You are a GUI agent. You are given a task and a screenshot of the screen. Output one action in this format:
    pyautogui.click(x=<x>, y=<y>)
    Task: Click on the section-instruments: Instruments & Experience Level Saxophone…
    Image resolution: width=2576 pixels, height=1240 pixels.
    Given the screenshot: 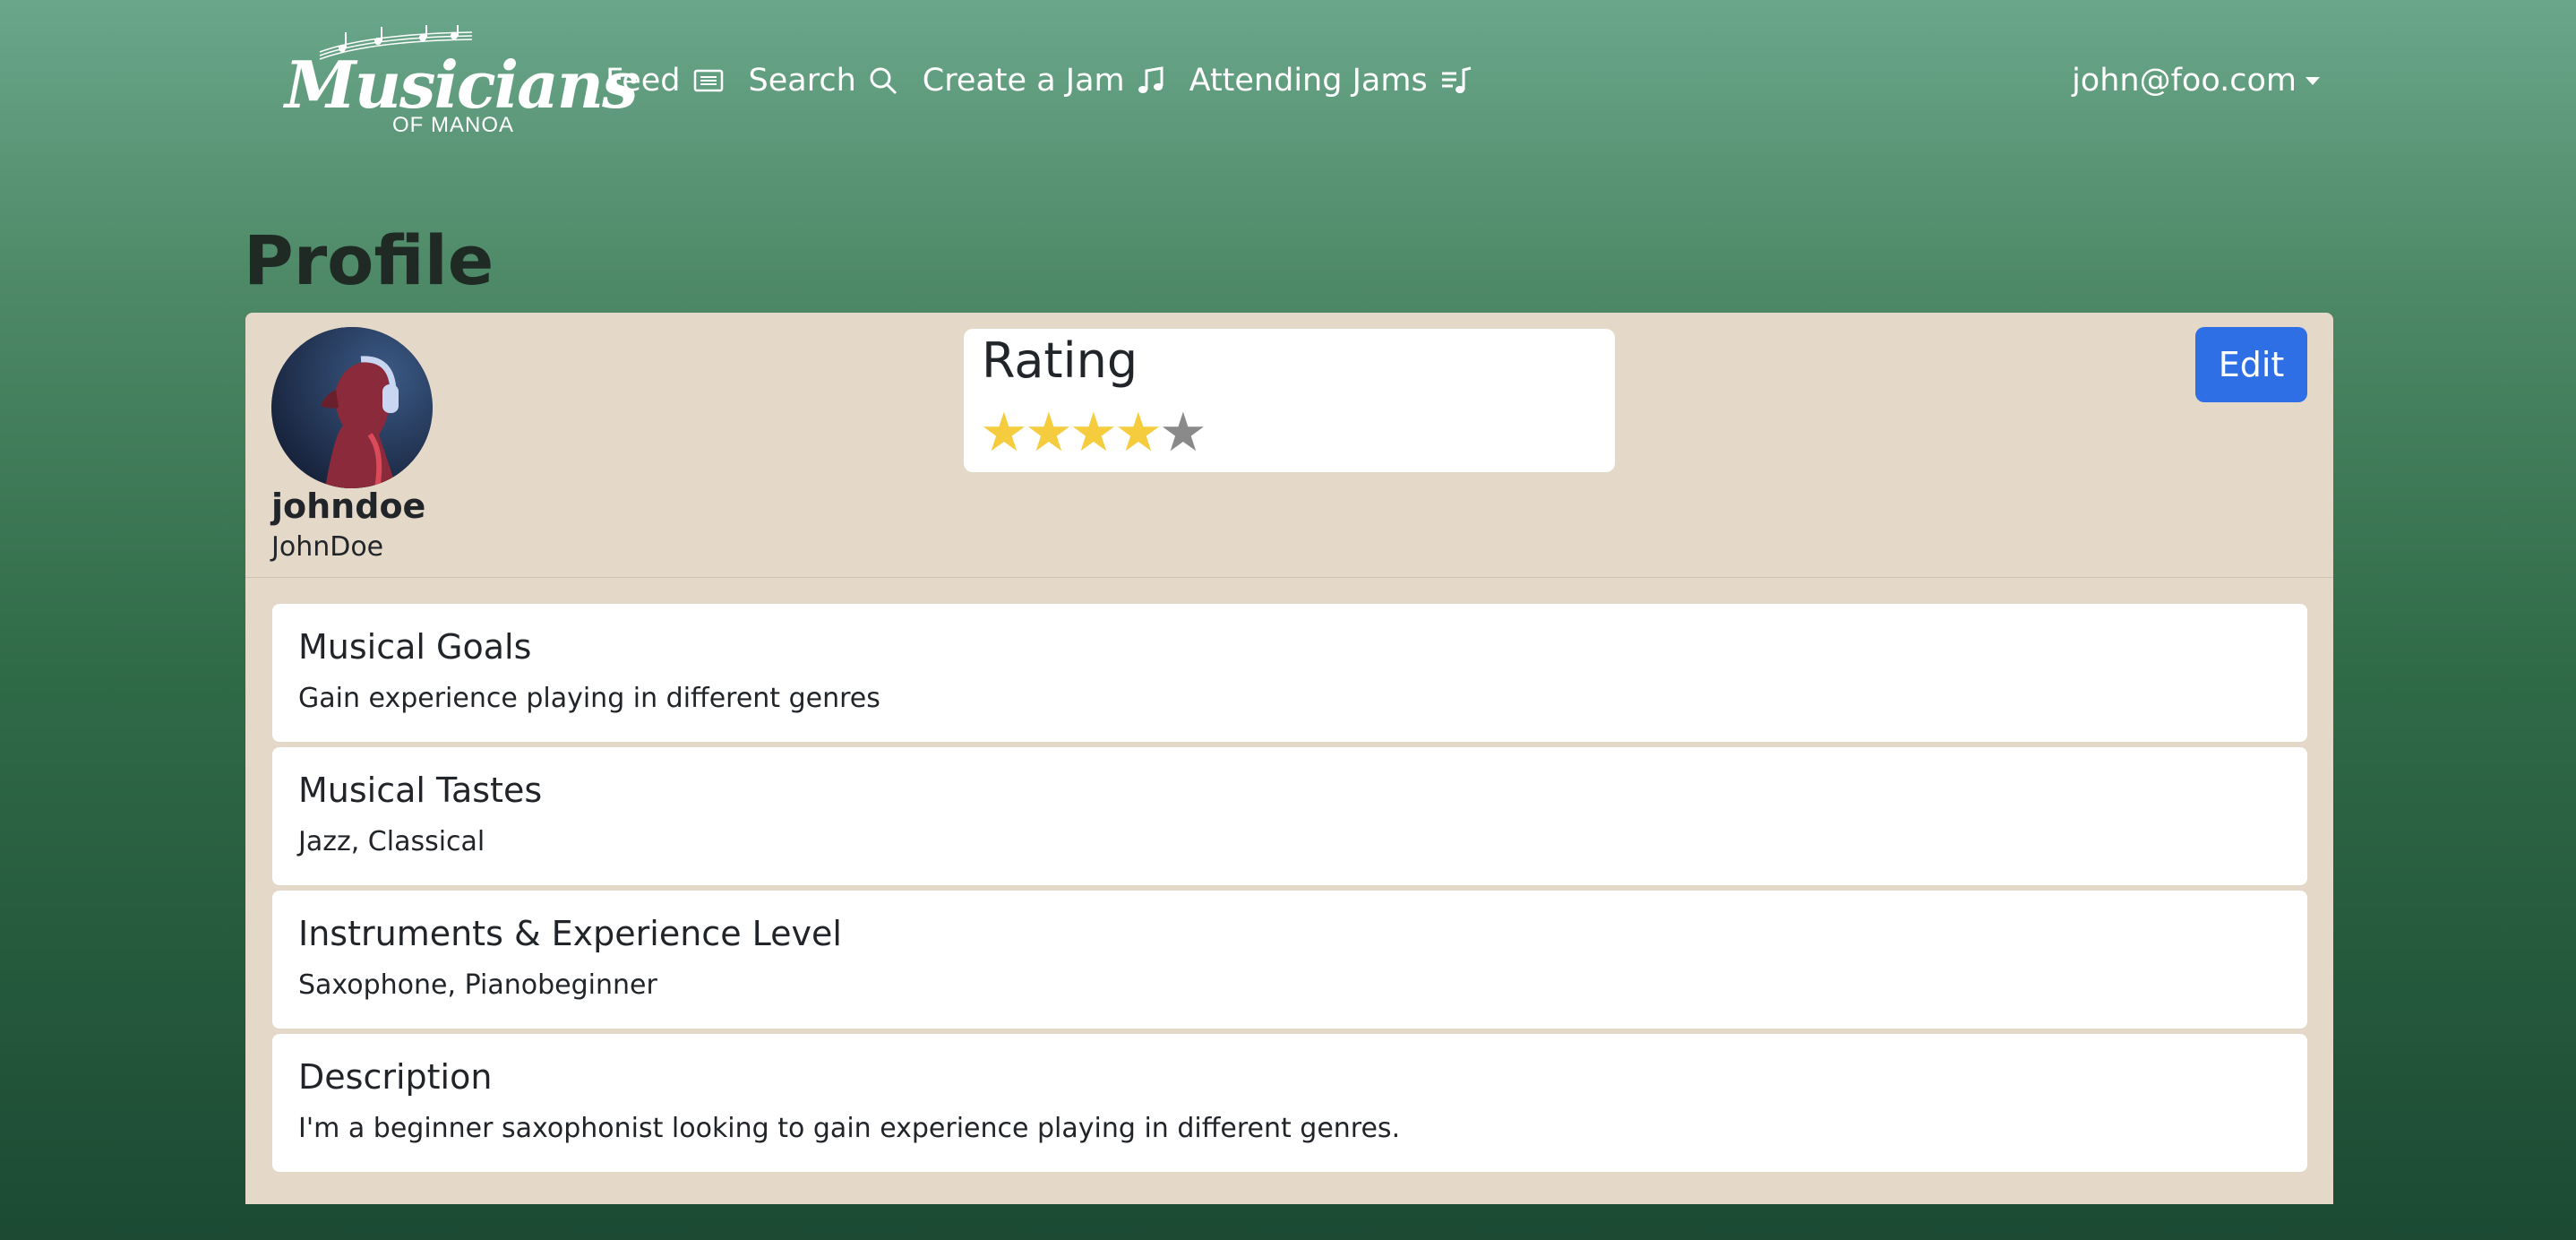 What is the action you would take?
    pyautogui.click(x=1289, y=960)
    